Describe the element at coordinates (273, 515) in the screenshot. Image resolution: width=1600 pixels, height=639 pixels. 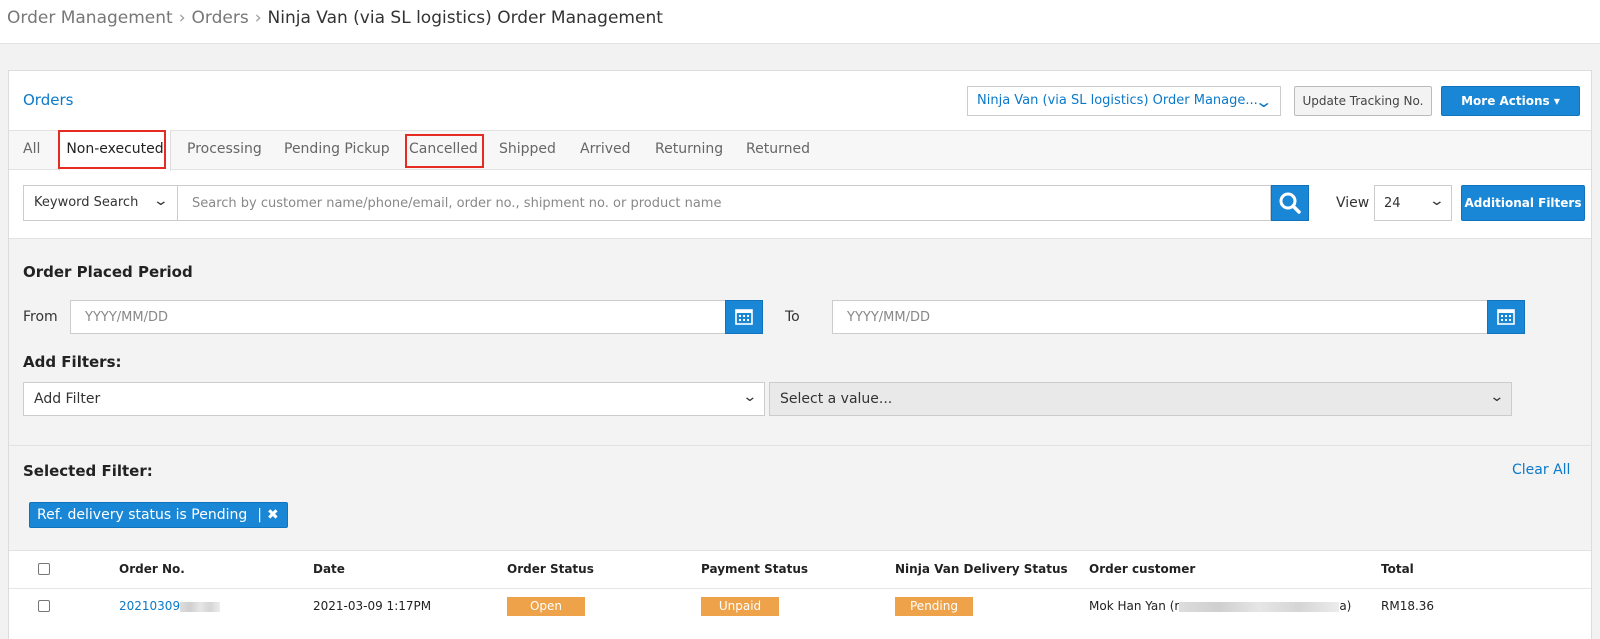
I see `close-icon: ✖` at that location.